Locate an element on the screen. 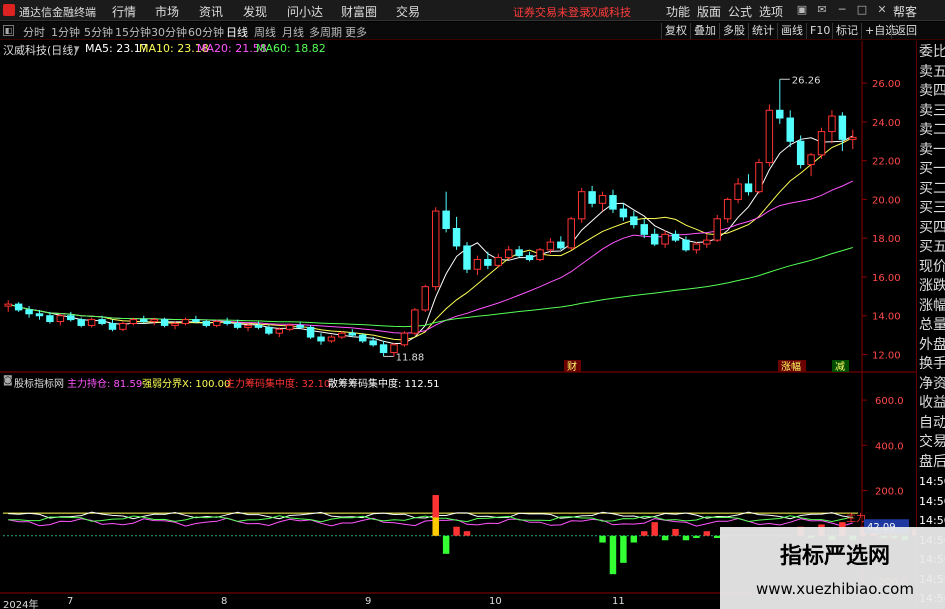 The height and width of the screenshot is (609, 945). date-tick: 8 is located at coordinates (224, 601).